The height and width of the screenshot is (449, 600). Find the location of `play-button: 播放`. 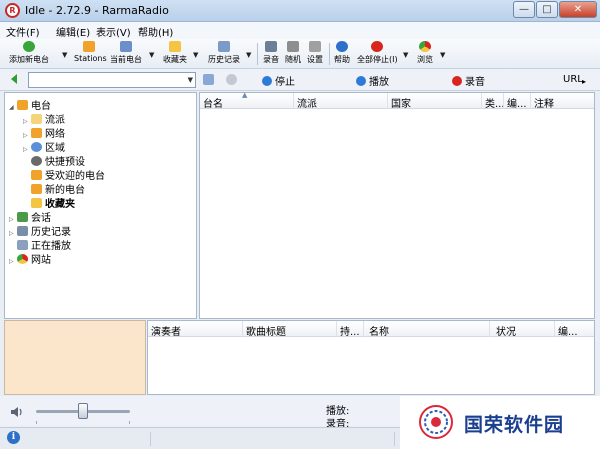

play-button: 播放 is located at coordinates (372, 80).